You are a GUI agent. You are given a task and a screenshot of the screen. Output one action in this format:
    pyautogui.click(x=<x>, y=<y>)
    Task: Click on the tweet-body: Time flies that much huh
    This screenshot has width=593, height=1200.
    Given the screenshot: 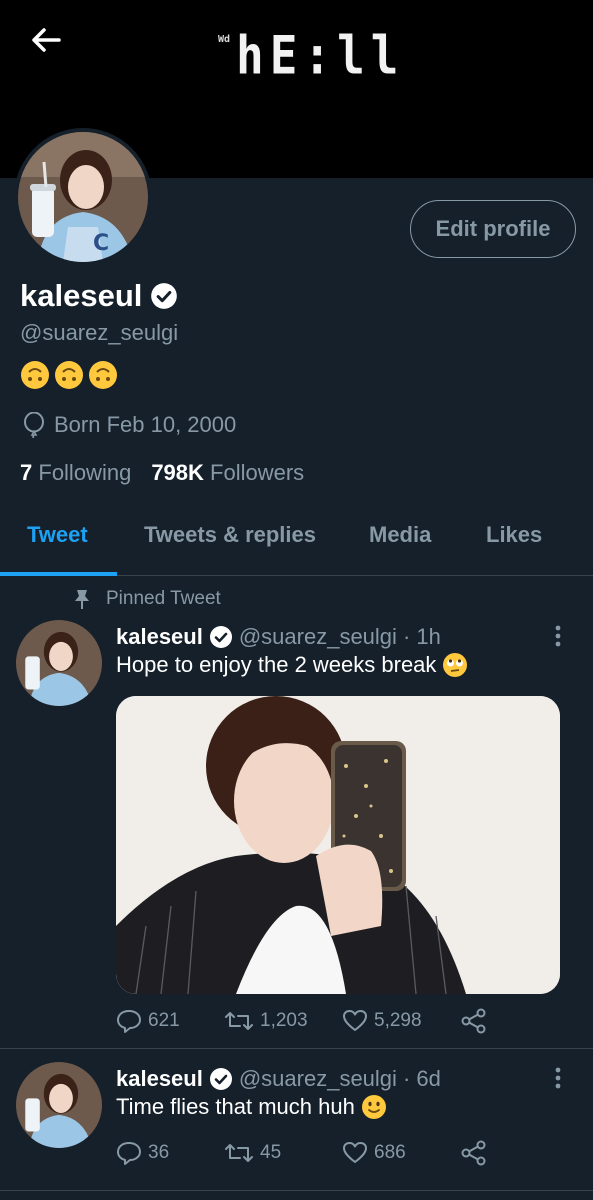 What is the action you would take?
    pyautogui.click(x=235, y=1106)
    